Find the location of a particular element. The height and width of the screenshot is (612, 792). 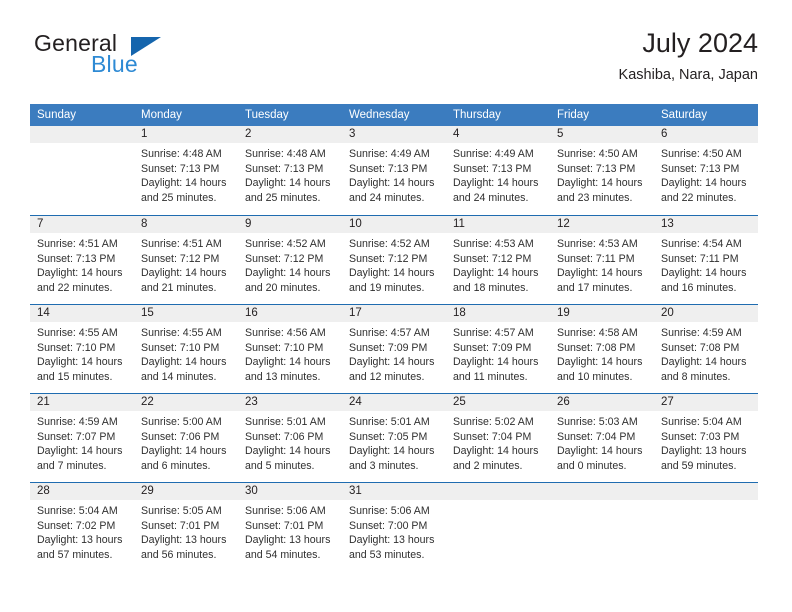

sunrise-text: Sunrise: 4:53 AM is located at coordinates (493, 244).